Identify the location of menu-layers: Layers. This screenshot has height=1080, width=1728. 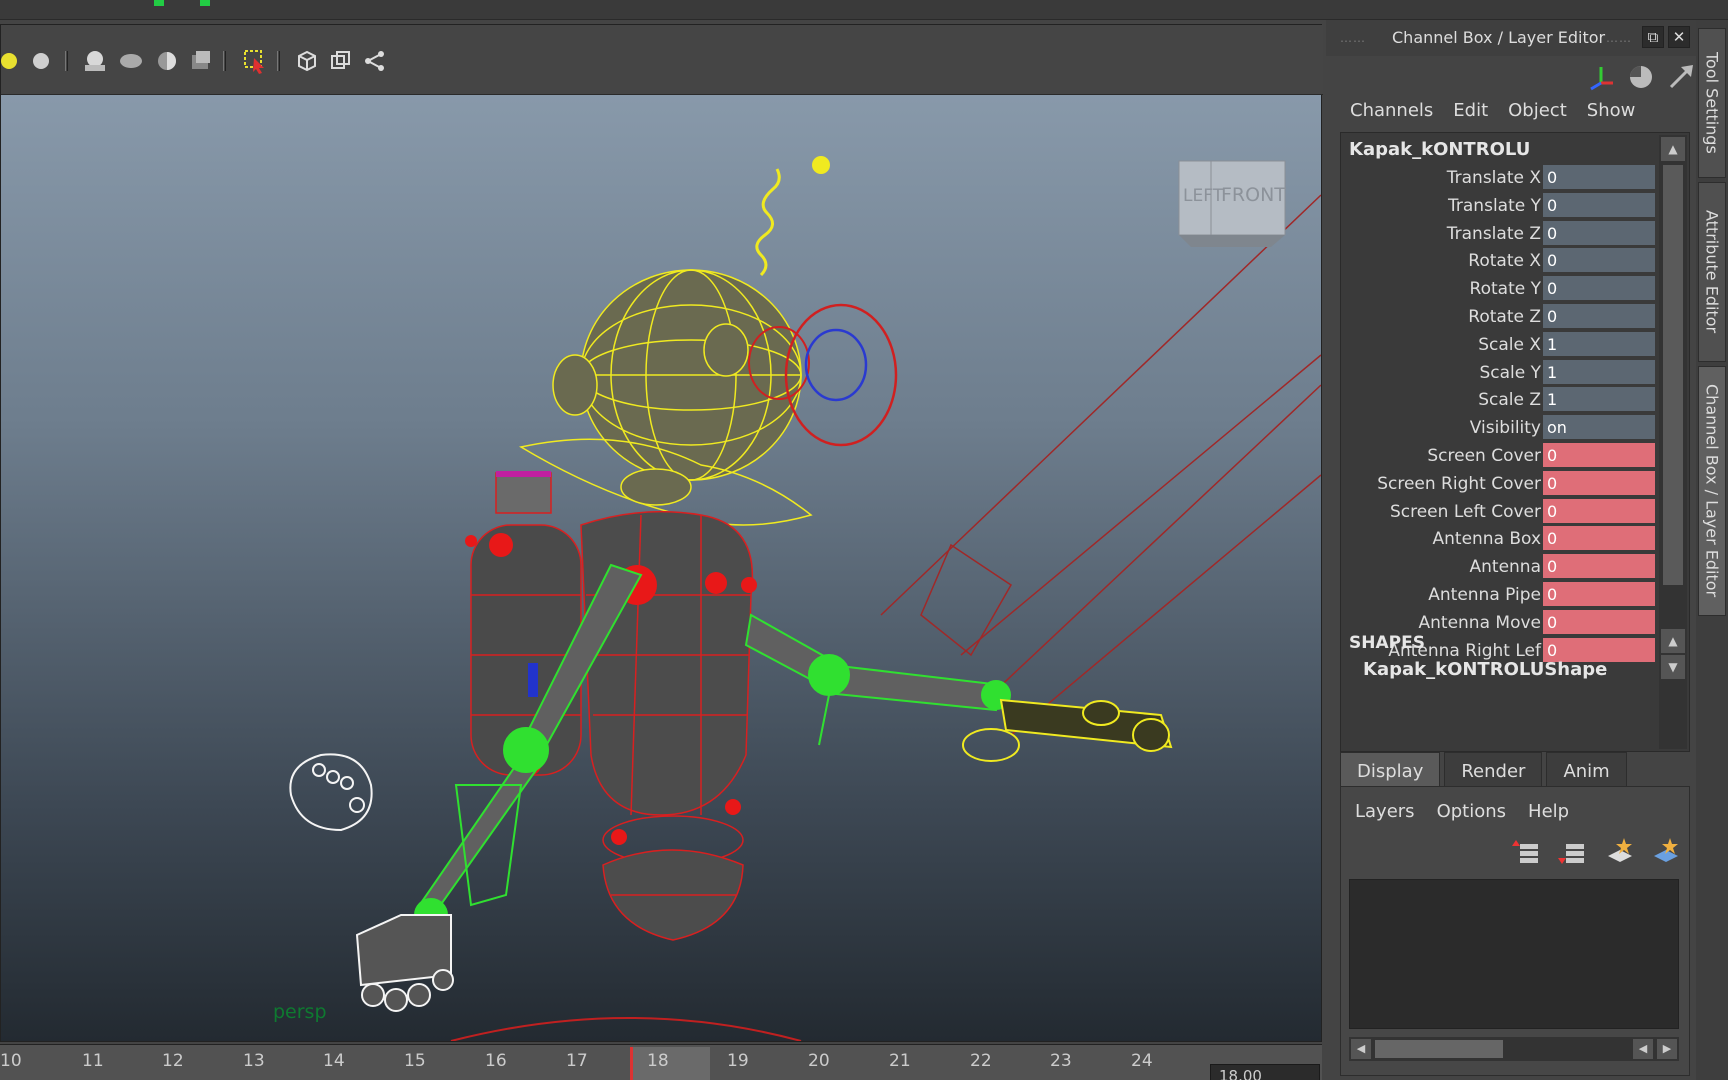
(1385, 811).